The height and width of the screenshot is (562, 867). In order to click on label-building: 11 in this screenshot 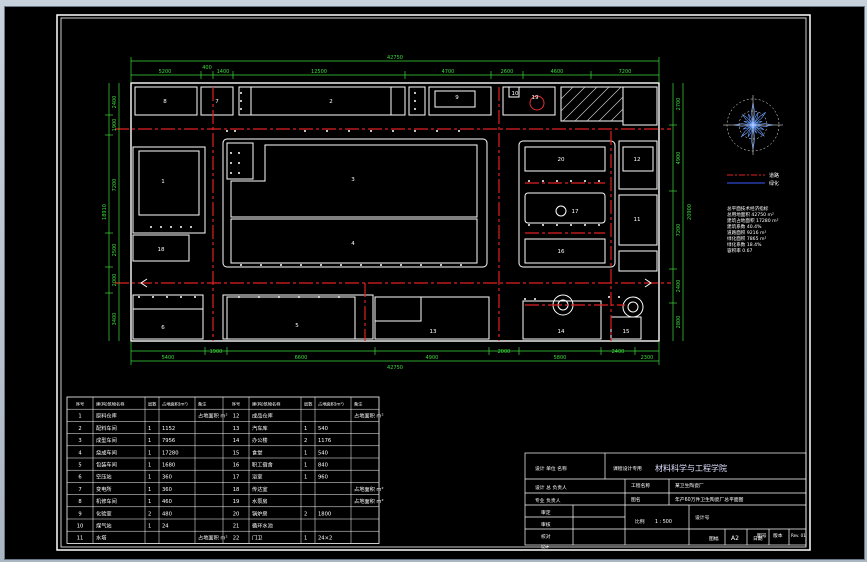, I will do `click(637, 220)`.